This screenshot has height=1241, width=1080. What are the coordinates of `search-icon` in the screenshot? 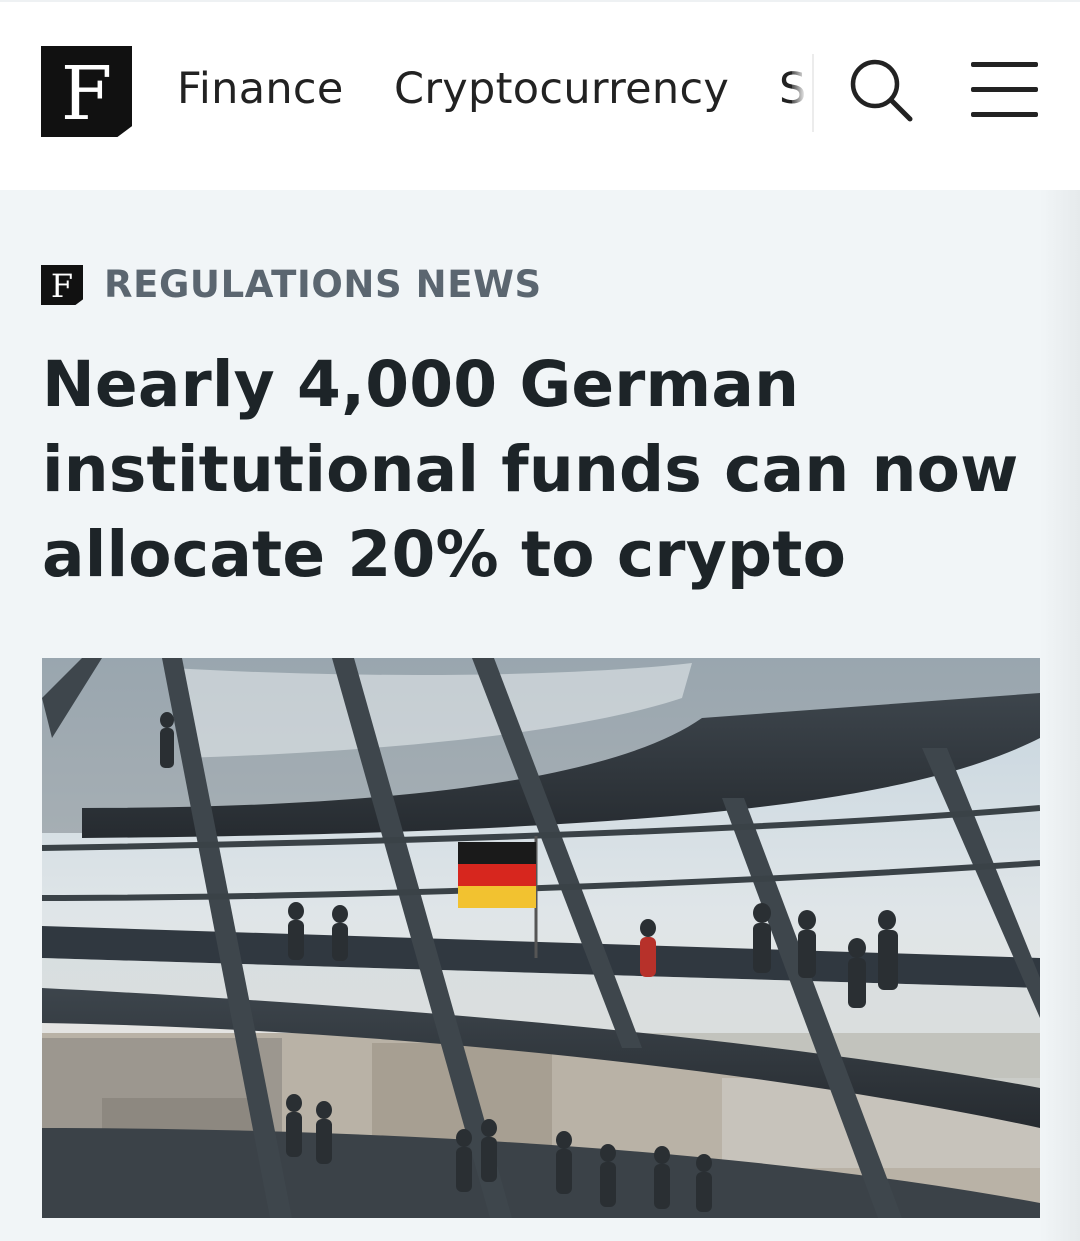 It's located at (881, 90).